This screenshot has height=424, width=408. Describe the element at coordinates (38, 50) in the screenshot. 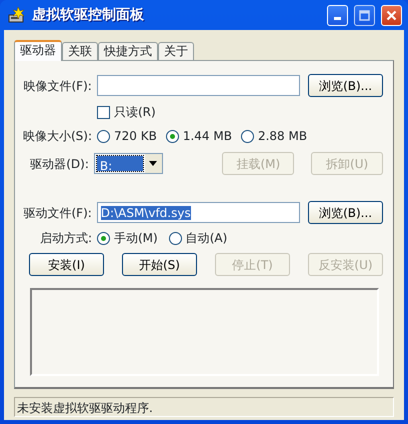

I see `tab: 驱动器` at that location.